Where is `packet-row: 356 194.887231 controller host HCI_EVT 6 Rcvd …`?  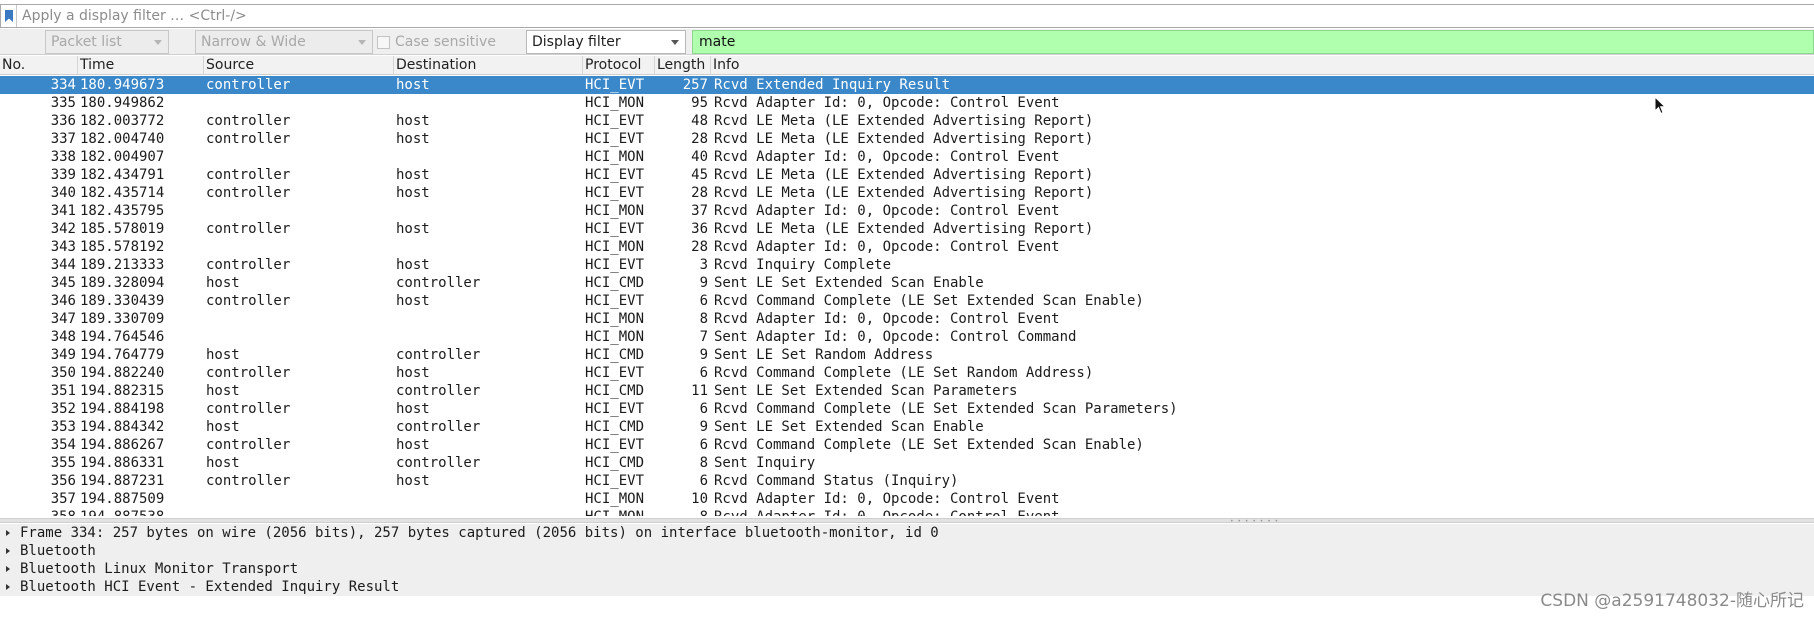 packet-row: 356 194.887231 controller host HCI_EVT 6 Rcvd … is located at coordinates (907, 481).